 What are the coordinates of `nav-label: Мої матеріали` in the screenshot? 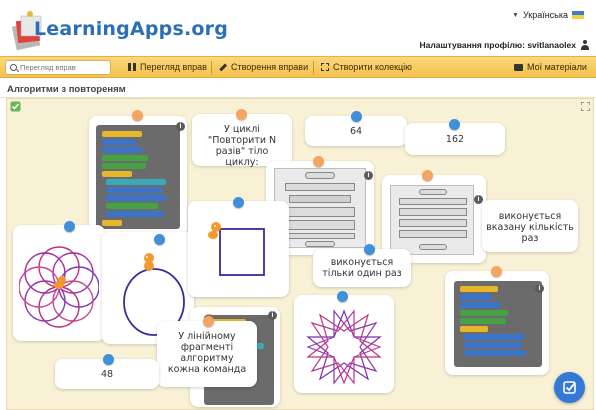 It's located at (557, 67).